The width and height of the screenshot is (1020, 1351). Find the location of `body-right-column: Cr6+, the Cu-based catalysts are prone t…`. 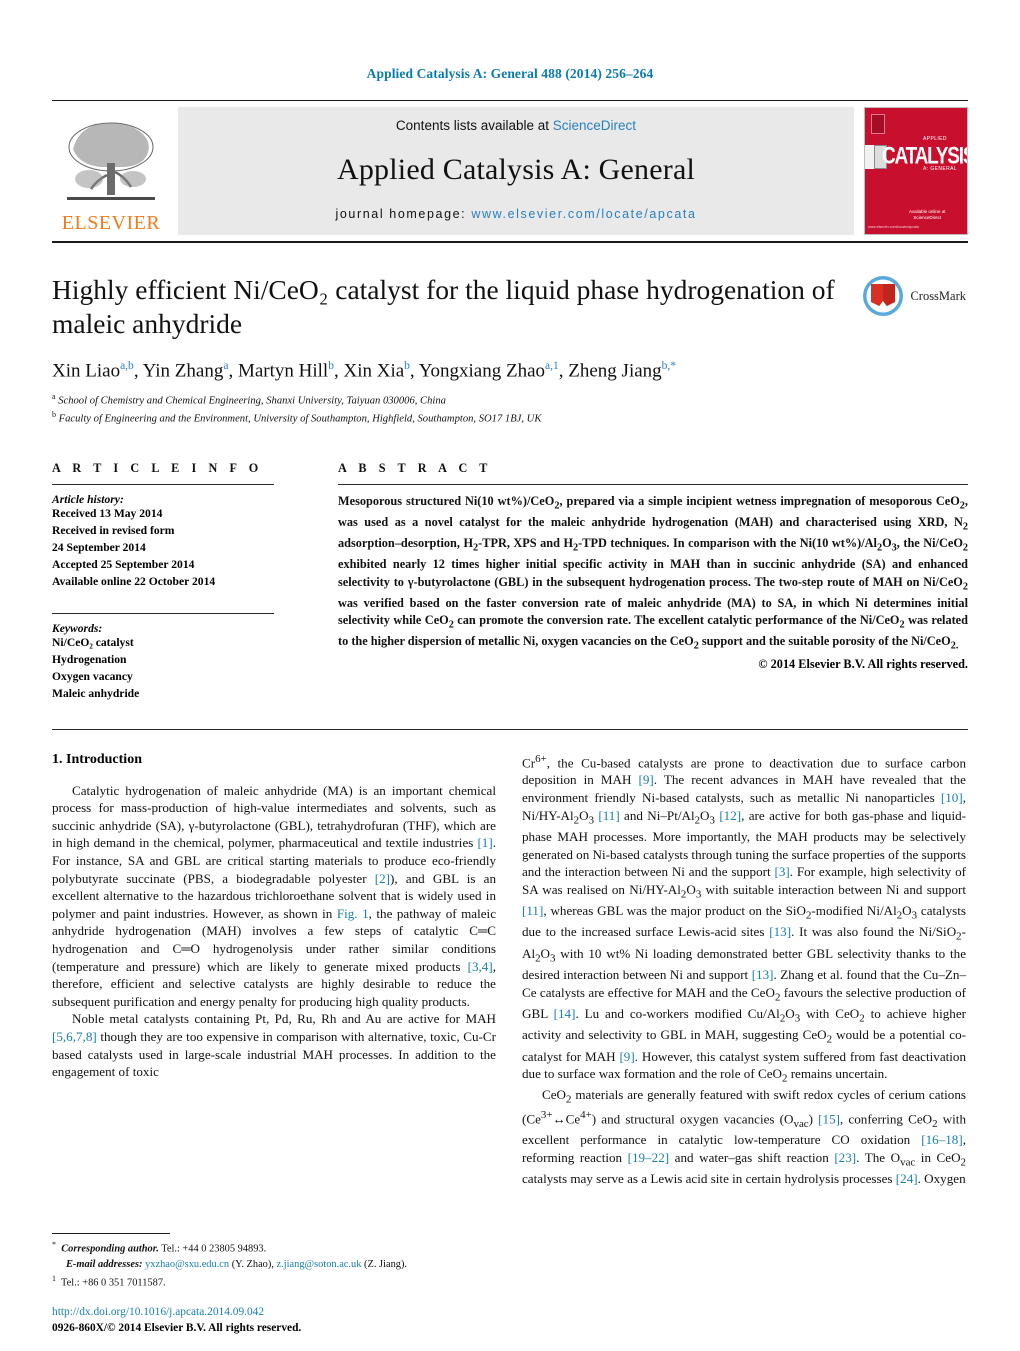

body-right-column: Cr6+, the Cu-based catalysts are prone t… is located at coordinates (744, 970).